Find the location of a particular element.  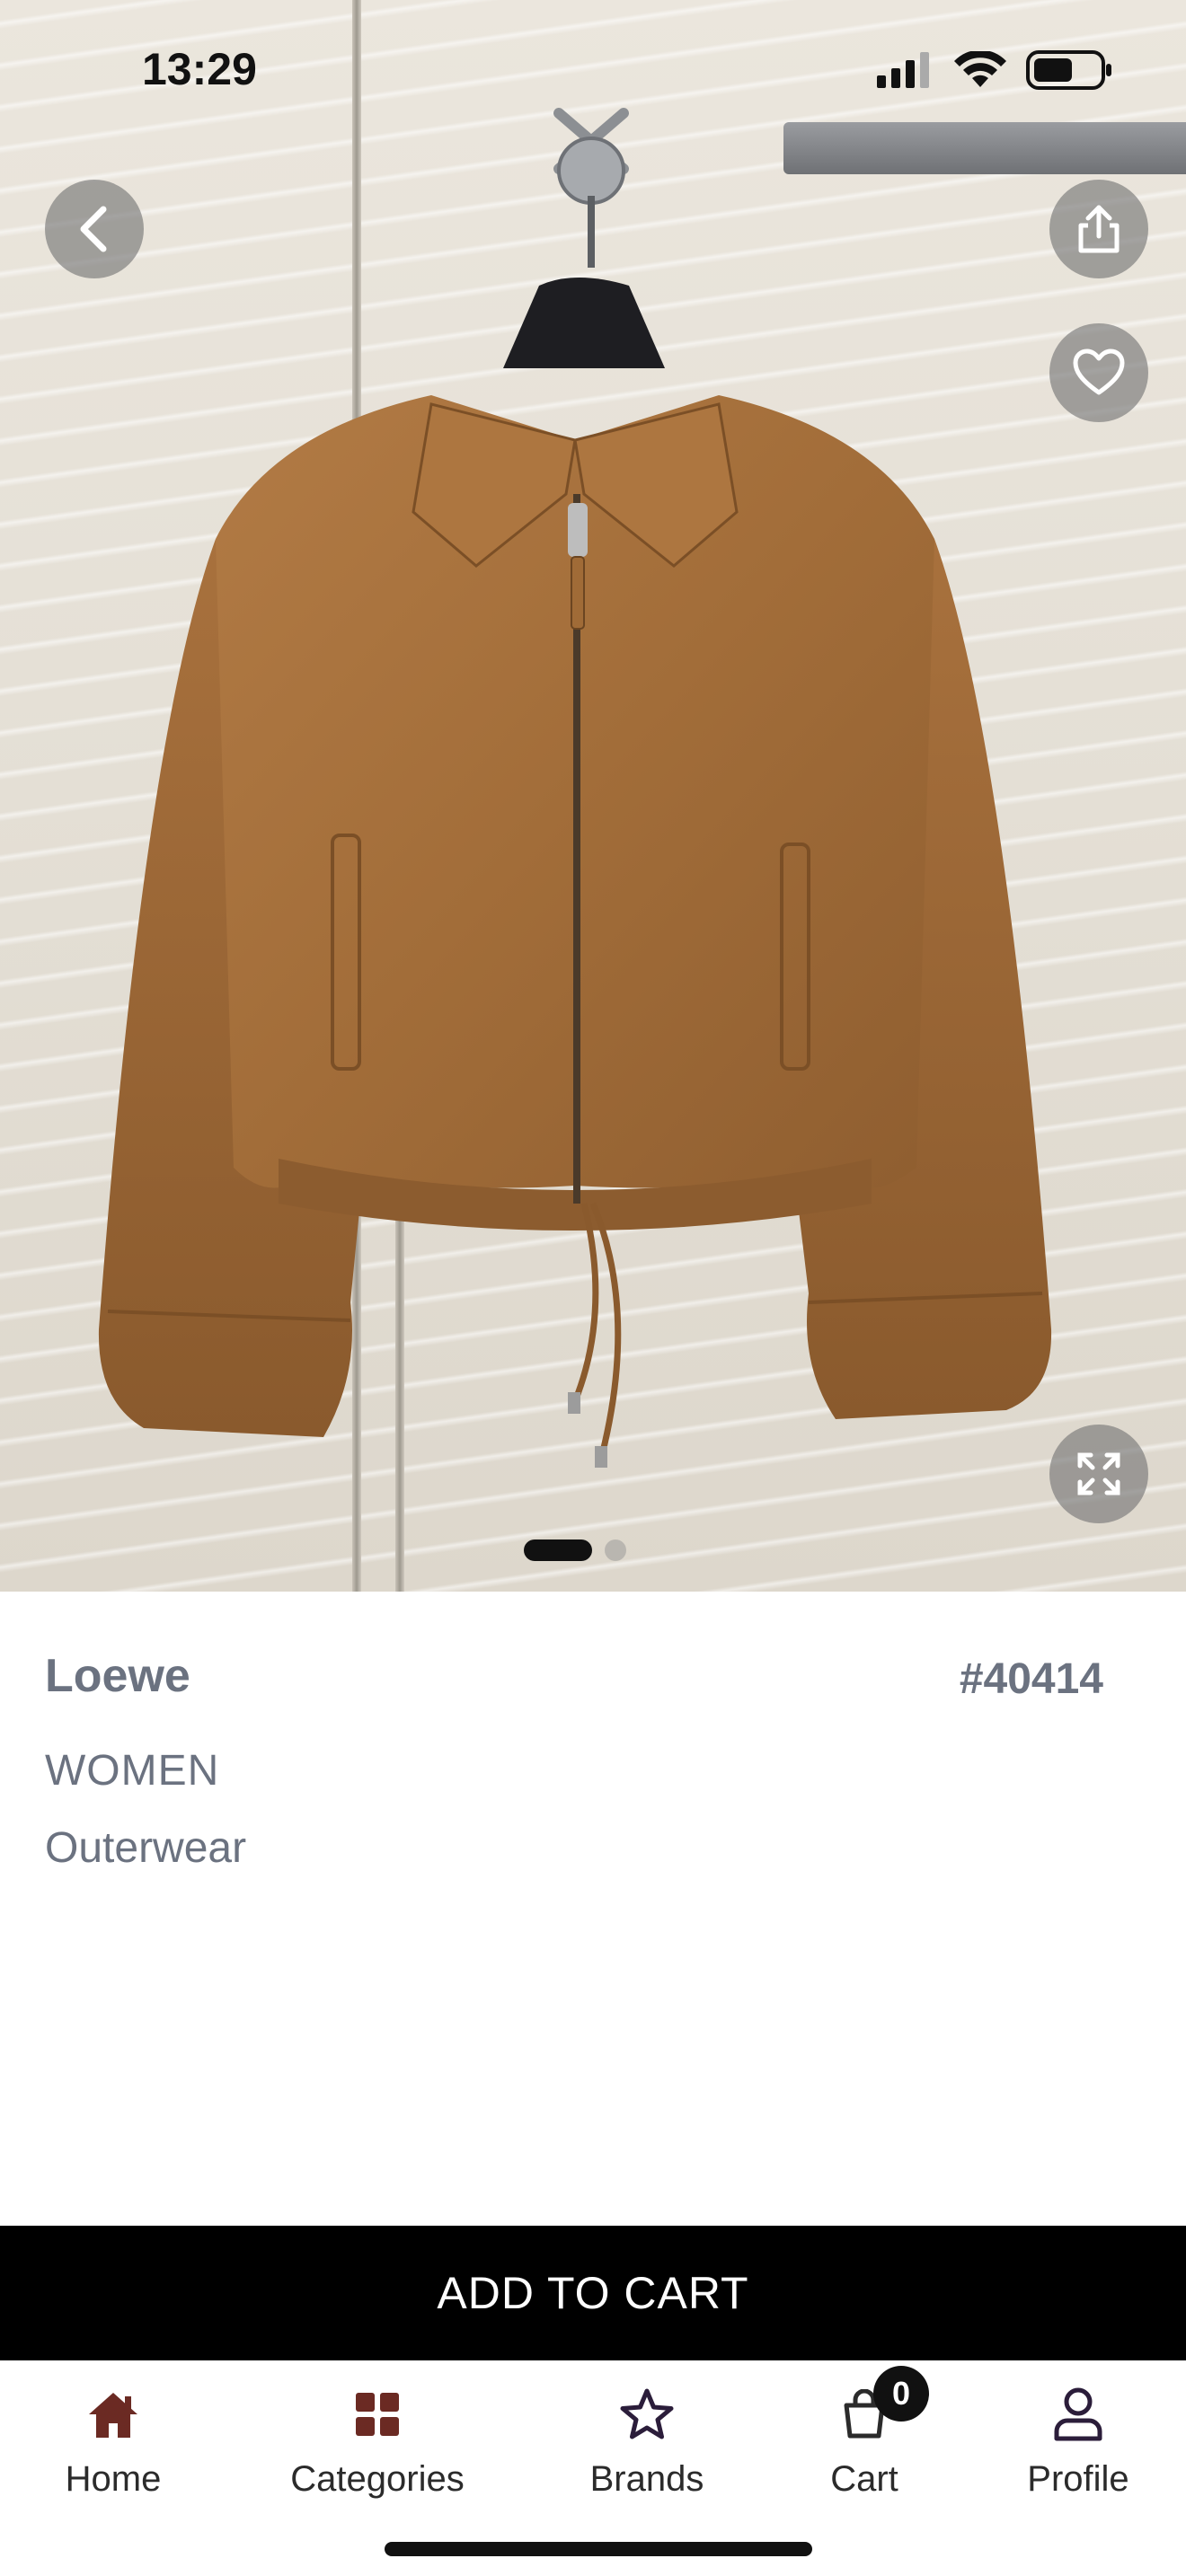

nav-label-categories: Categories is located at coordinates (377, 2479).